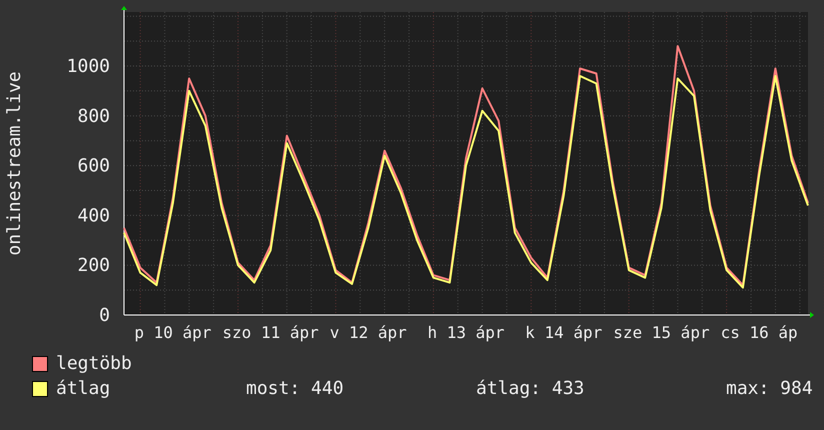 The image size is (824, 430). What do you see at coordinates (466, 332) in the screenshot?
I see `x-tick-label: h 13 ápr` at bounding box center [466, 332].